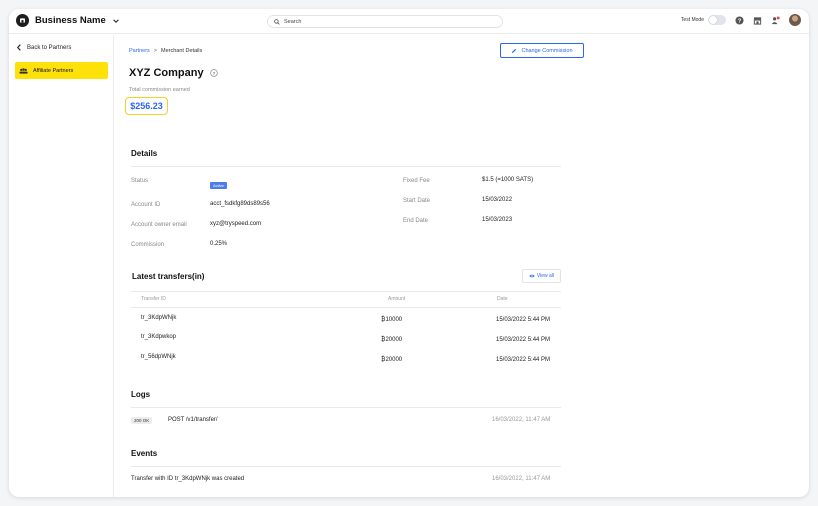 Image resolution: width=818 pixels, height=506 pixels. I want to click on back-to-partners-link: Back to Partners, so click(43, 47).